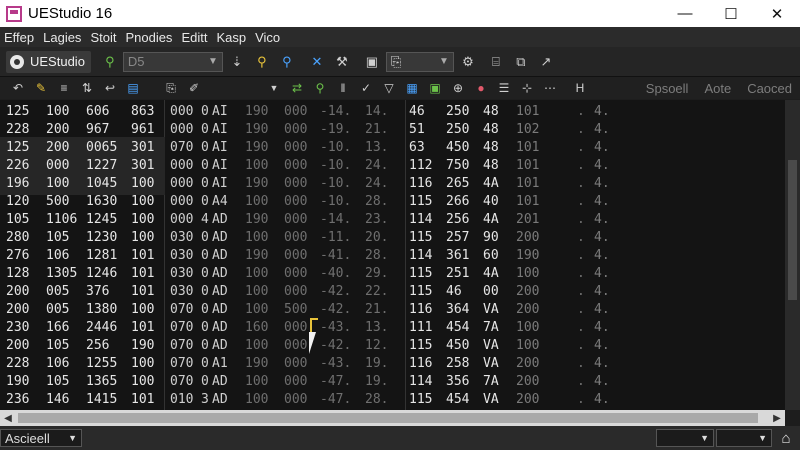 This screenshot has height=450, width=800. Describe the element at coordinates (717, 88) in the screenshot. I see `toolbar-label-2: Aote` at that location.